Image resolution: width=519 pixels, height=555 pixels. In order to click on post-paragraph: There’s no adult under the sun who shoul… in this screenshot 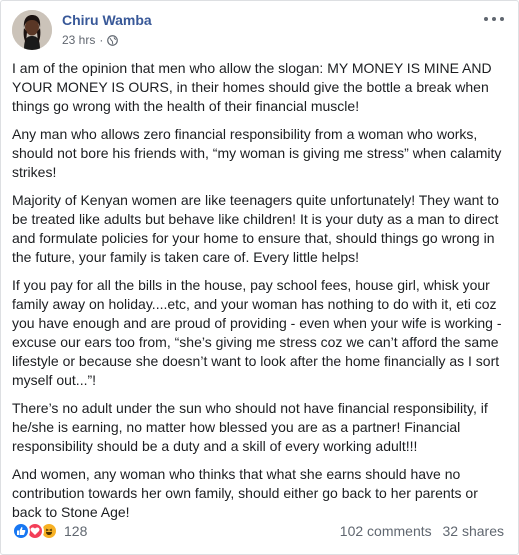, I will do `click(250, 427)`.